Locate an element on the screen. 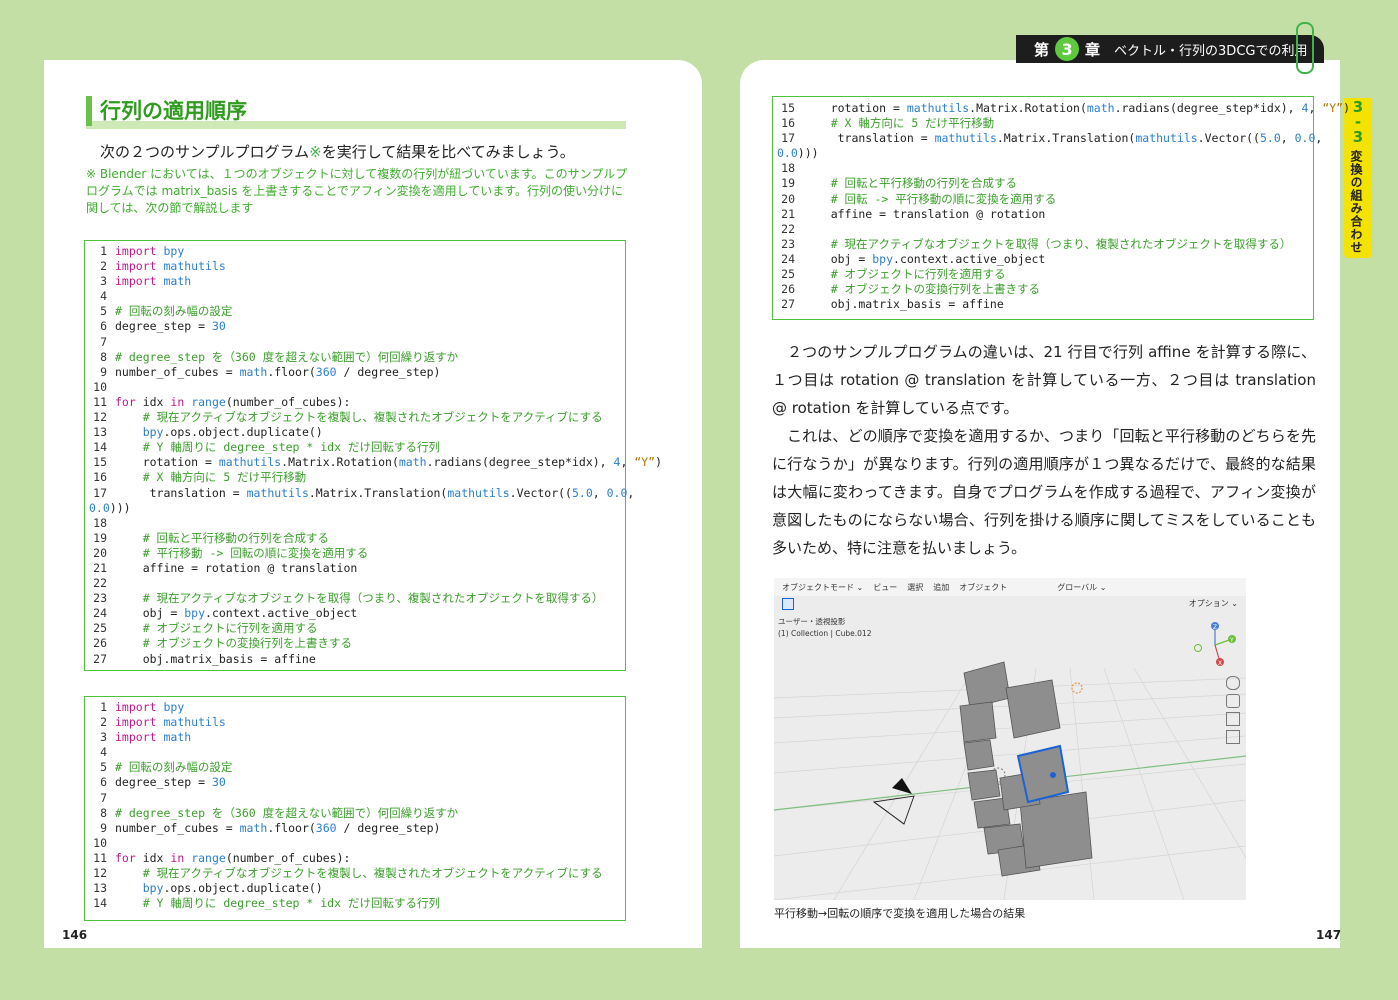  code-line: 1 import bpy is located at coordinates (355, 251).